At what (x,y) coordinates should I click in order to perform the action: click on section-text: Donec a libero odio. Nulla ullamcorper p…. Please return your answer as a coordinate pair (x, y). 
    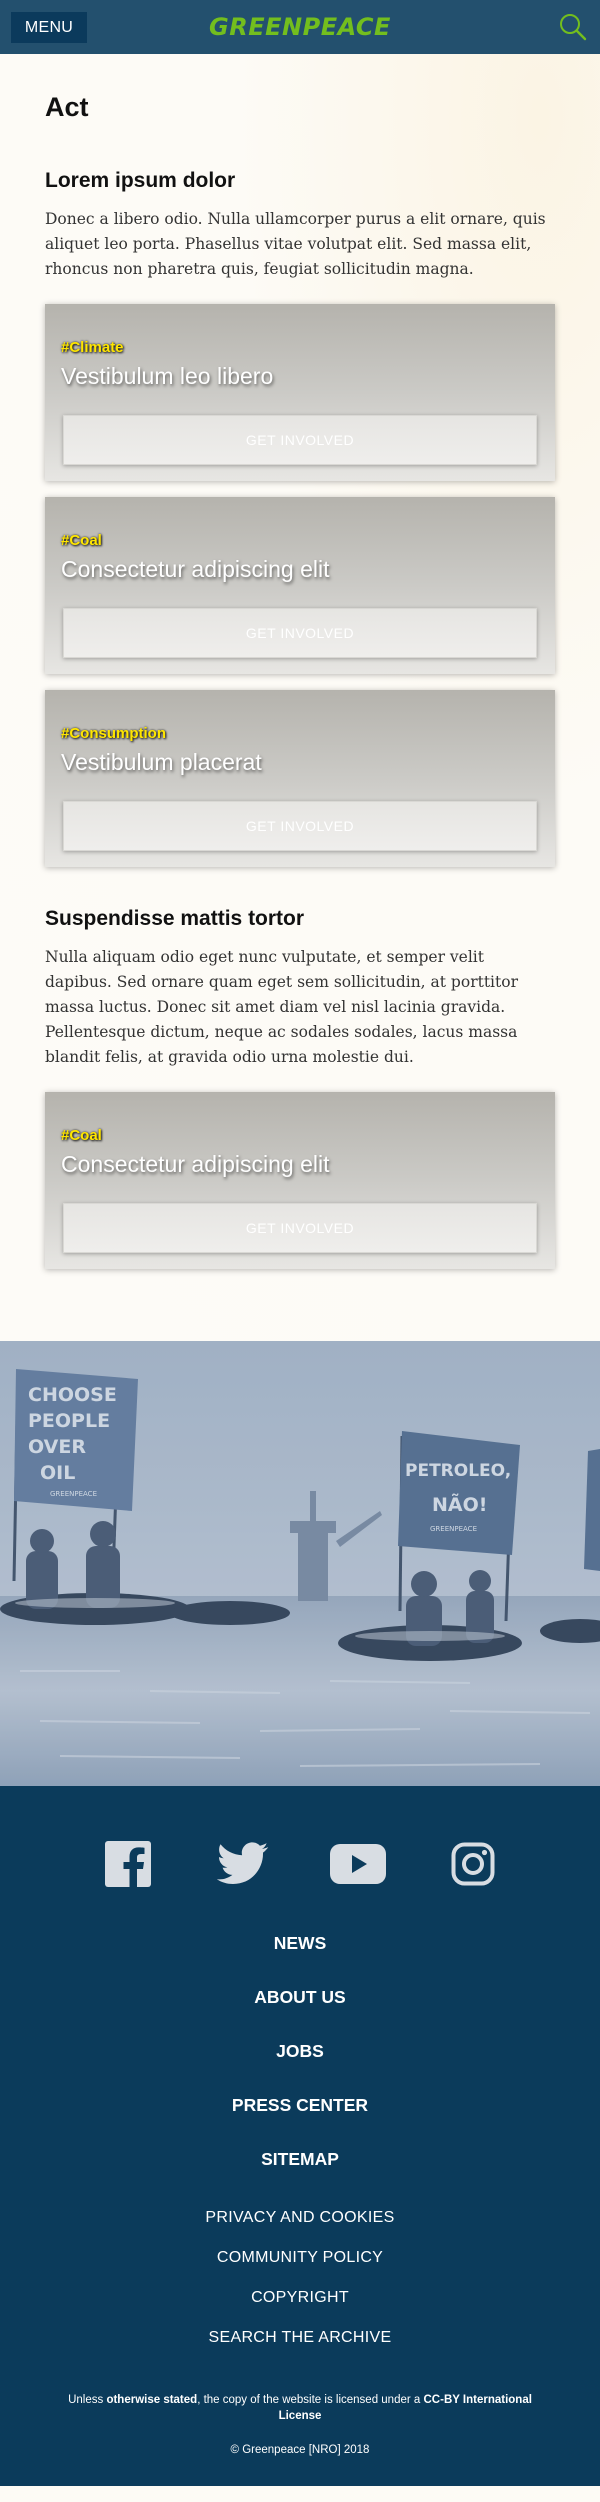
    Looking at the image, I should click on (295, 244).